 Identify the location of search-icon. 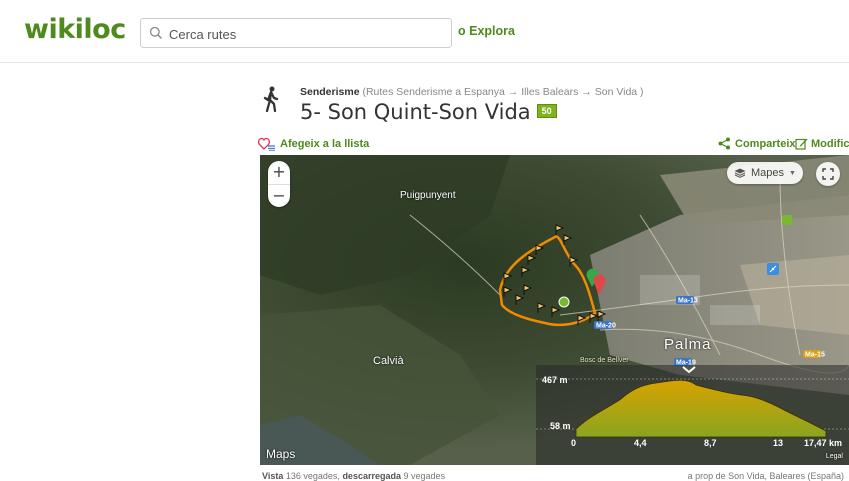
(155, 32).